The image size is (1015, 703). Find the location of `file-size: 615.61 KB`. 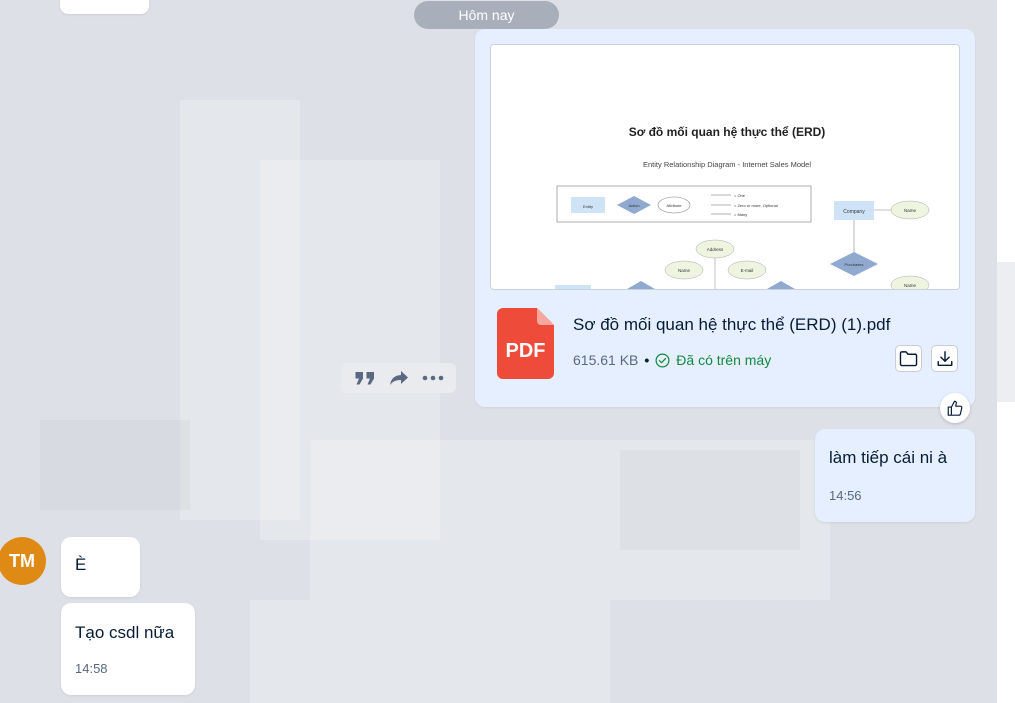

file-size: 615.61 KB is located at coordinates (606, 360).